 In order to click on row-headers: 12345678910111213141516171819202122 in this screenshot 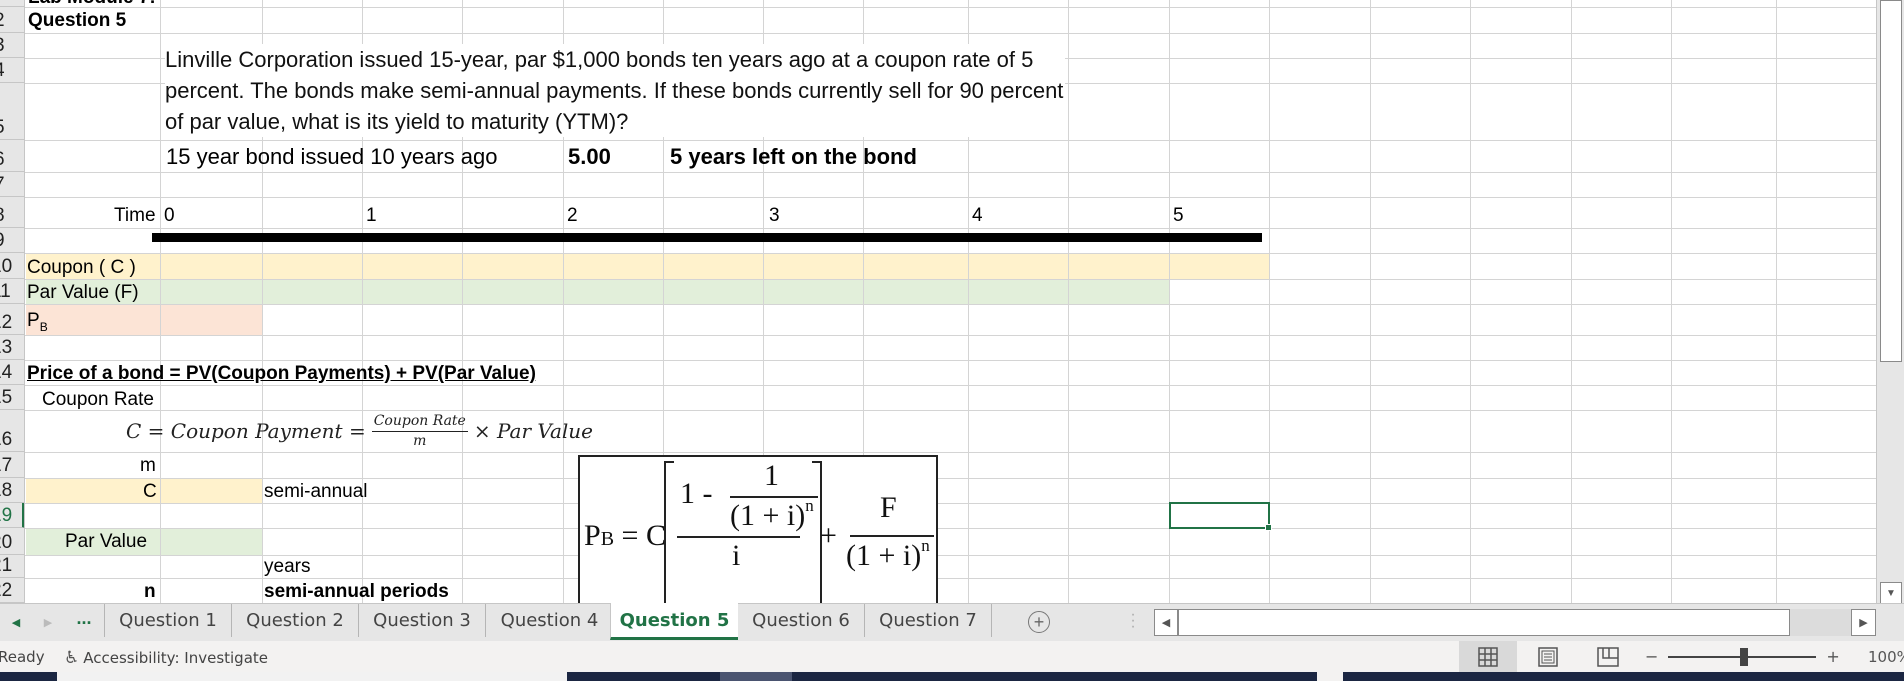, I will do `click(12, 301)`.